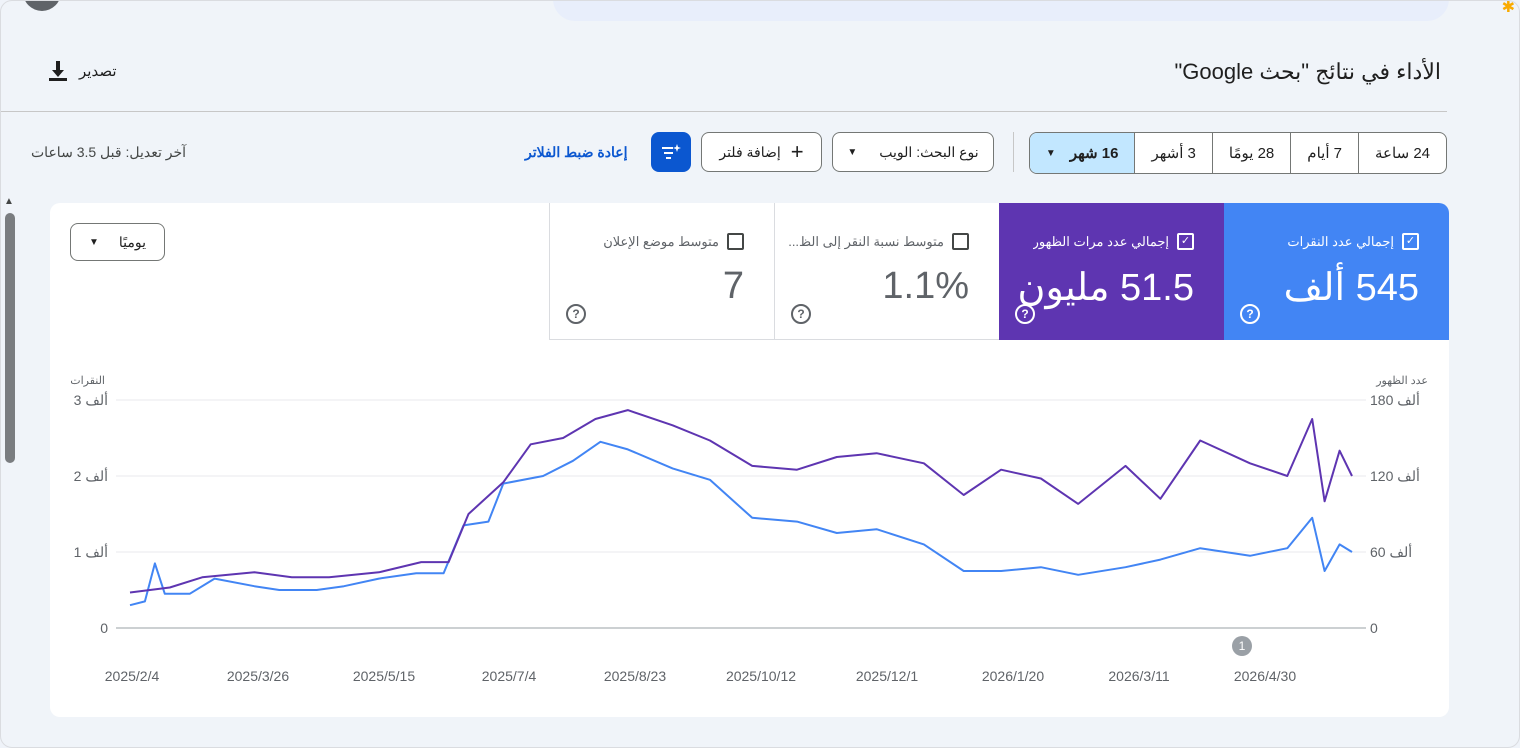 The width and height of the screenshot is (1520, 748). What do you see at coordinates (384, 676) in the screenshot?
I see `x-tick-label: 2025/5/15` at bounding box center [384, 676].